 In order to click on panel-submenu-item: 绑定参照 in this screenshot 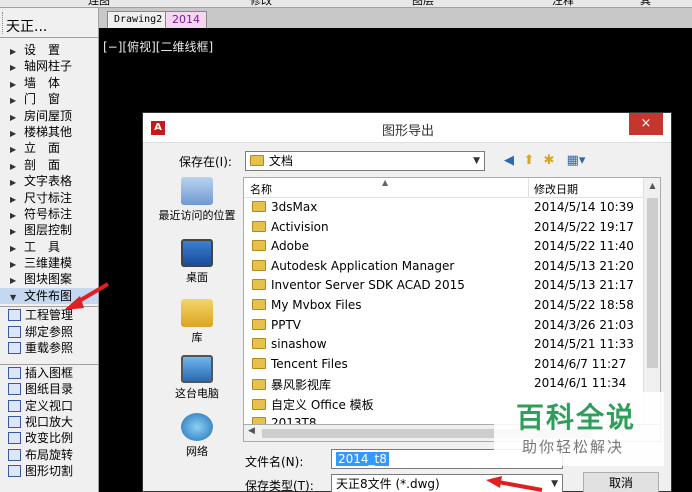, I will do `click(49, 332)`.